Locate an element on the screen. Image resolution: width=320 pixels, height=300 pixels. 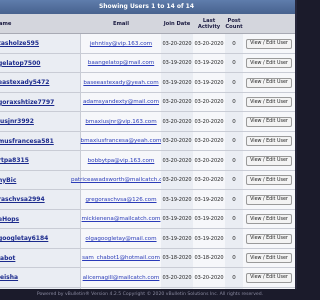
username-link: hyBic is located at coordinates (8, 180).